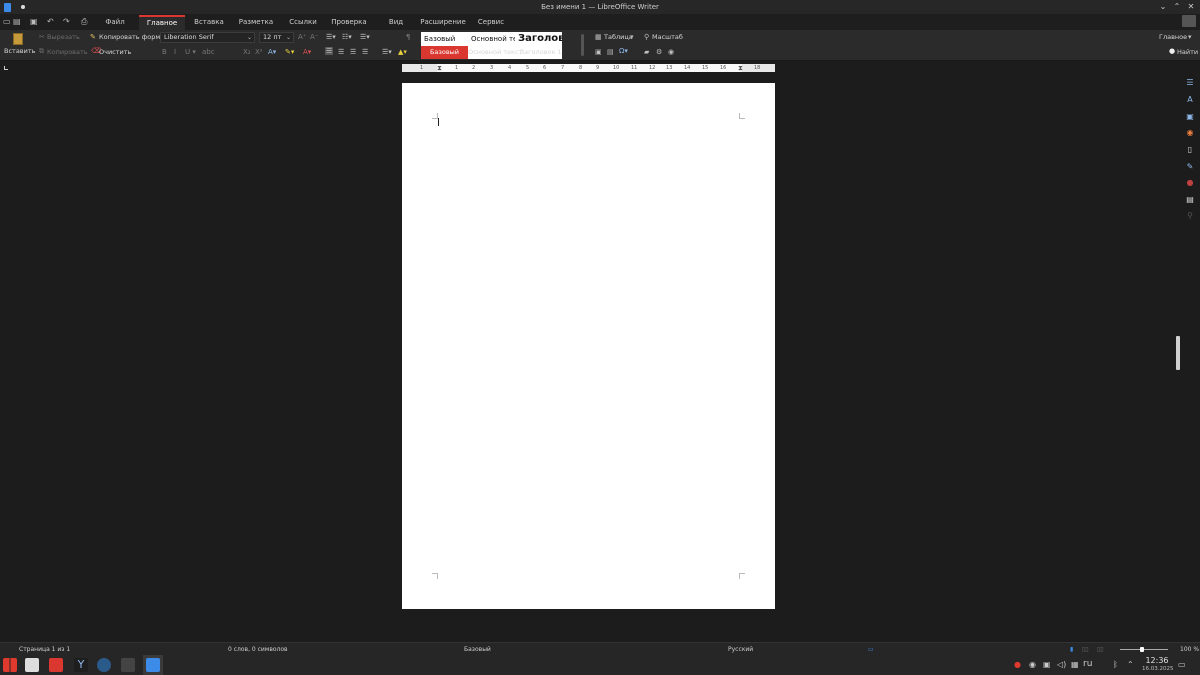 This screenshot has width=1200, height=675. I want to click on files-icon, so click(56, 665).